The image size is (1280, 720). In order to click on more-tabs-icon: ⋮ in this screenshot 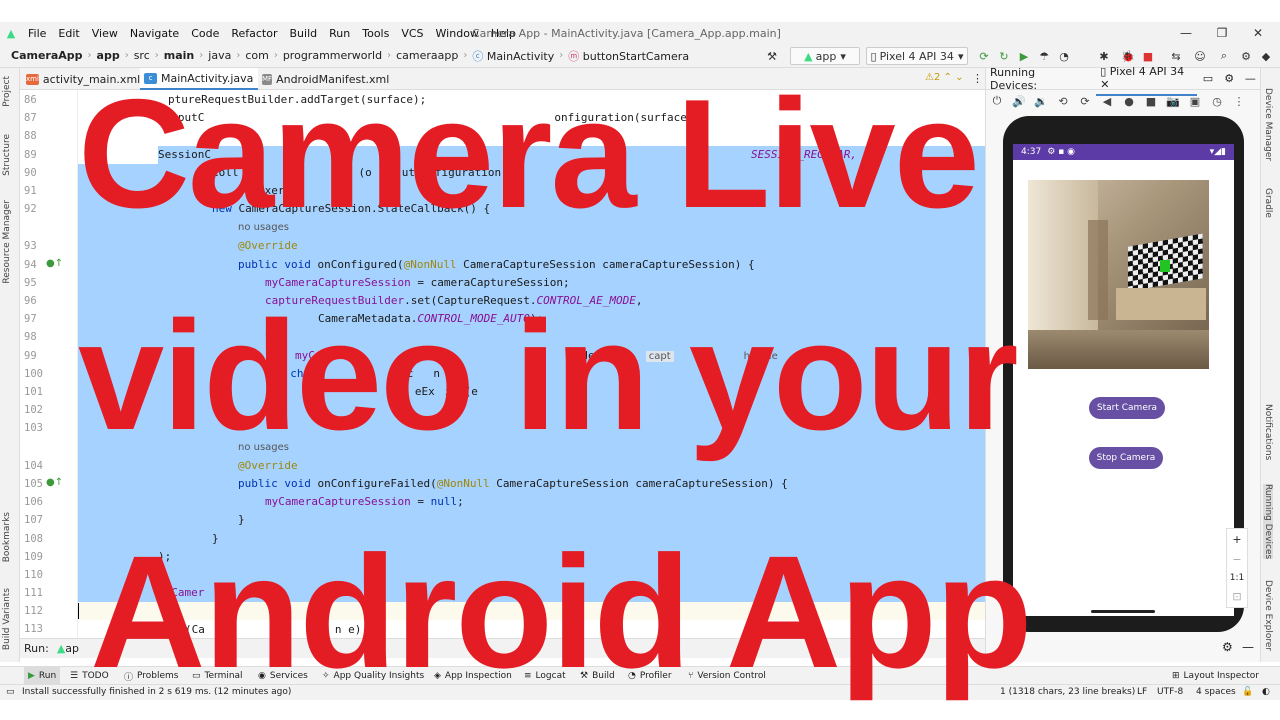, I will do `click(977, 78)`.